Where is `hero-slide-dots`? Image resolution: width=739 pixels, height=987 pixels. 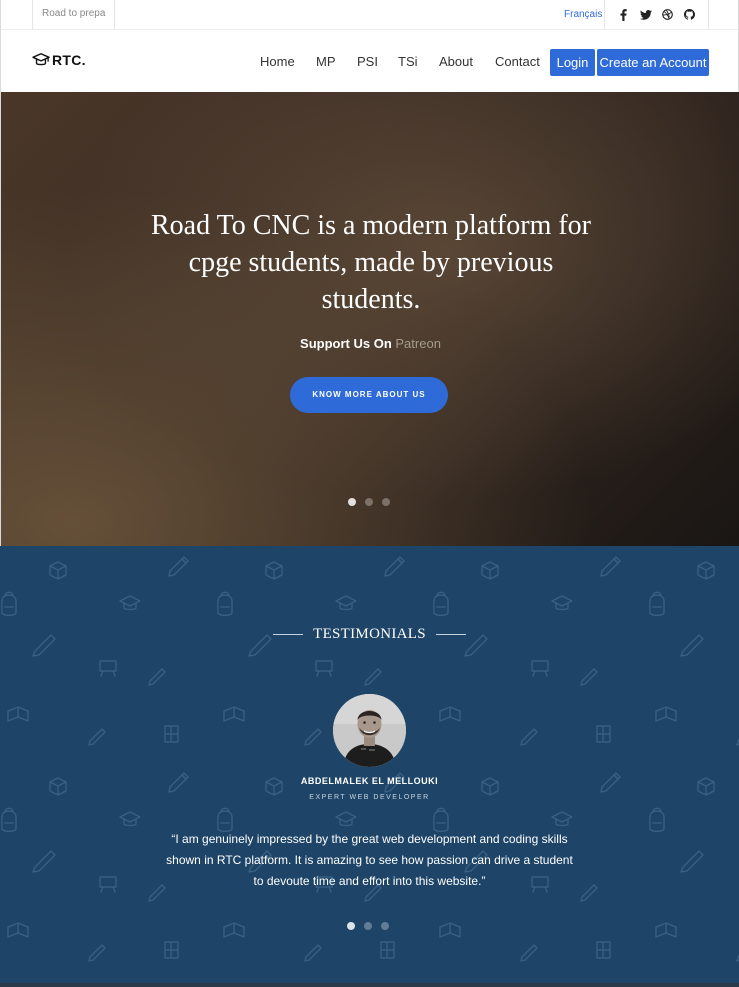 hero-slide-dots is located at coordinates (369, 502).